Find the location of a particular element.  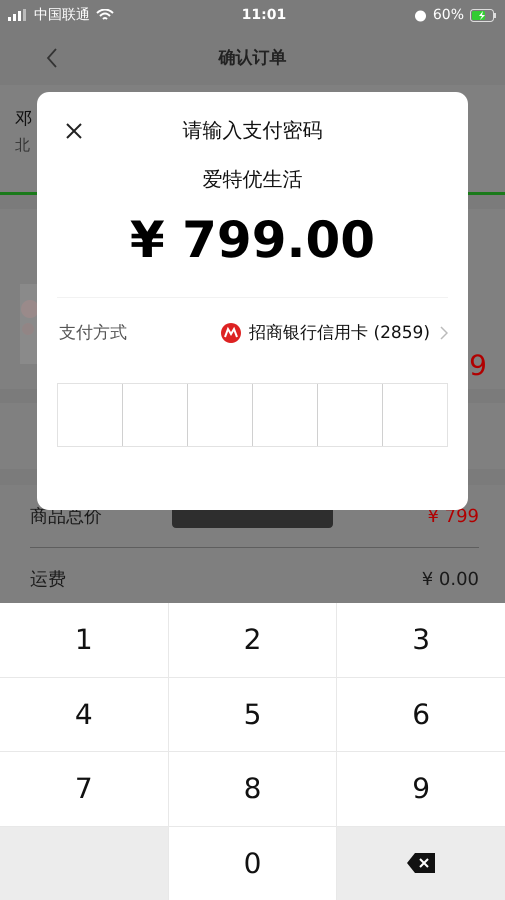

number-key: 4 is located at coordinates (84, 714).